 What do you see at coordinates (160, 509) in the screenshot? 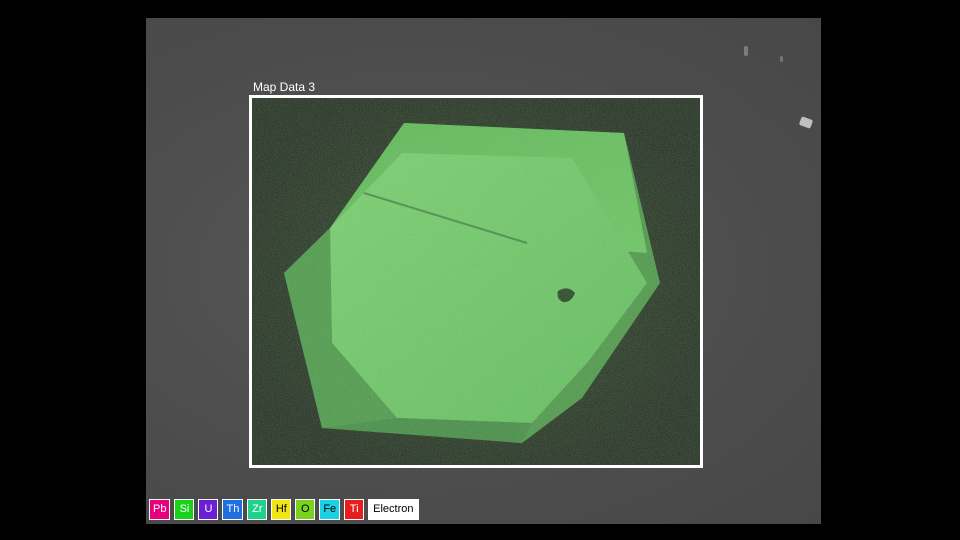
I see `legend-chip-pb: Pb` at bounding box center [160, 509].